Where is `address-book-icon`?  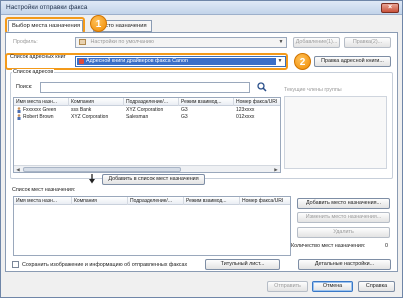
address-book-icon is located at coordinates (81, 61).